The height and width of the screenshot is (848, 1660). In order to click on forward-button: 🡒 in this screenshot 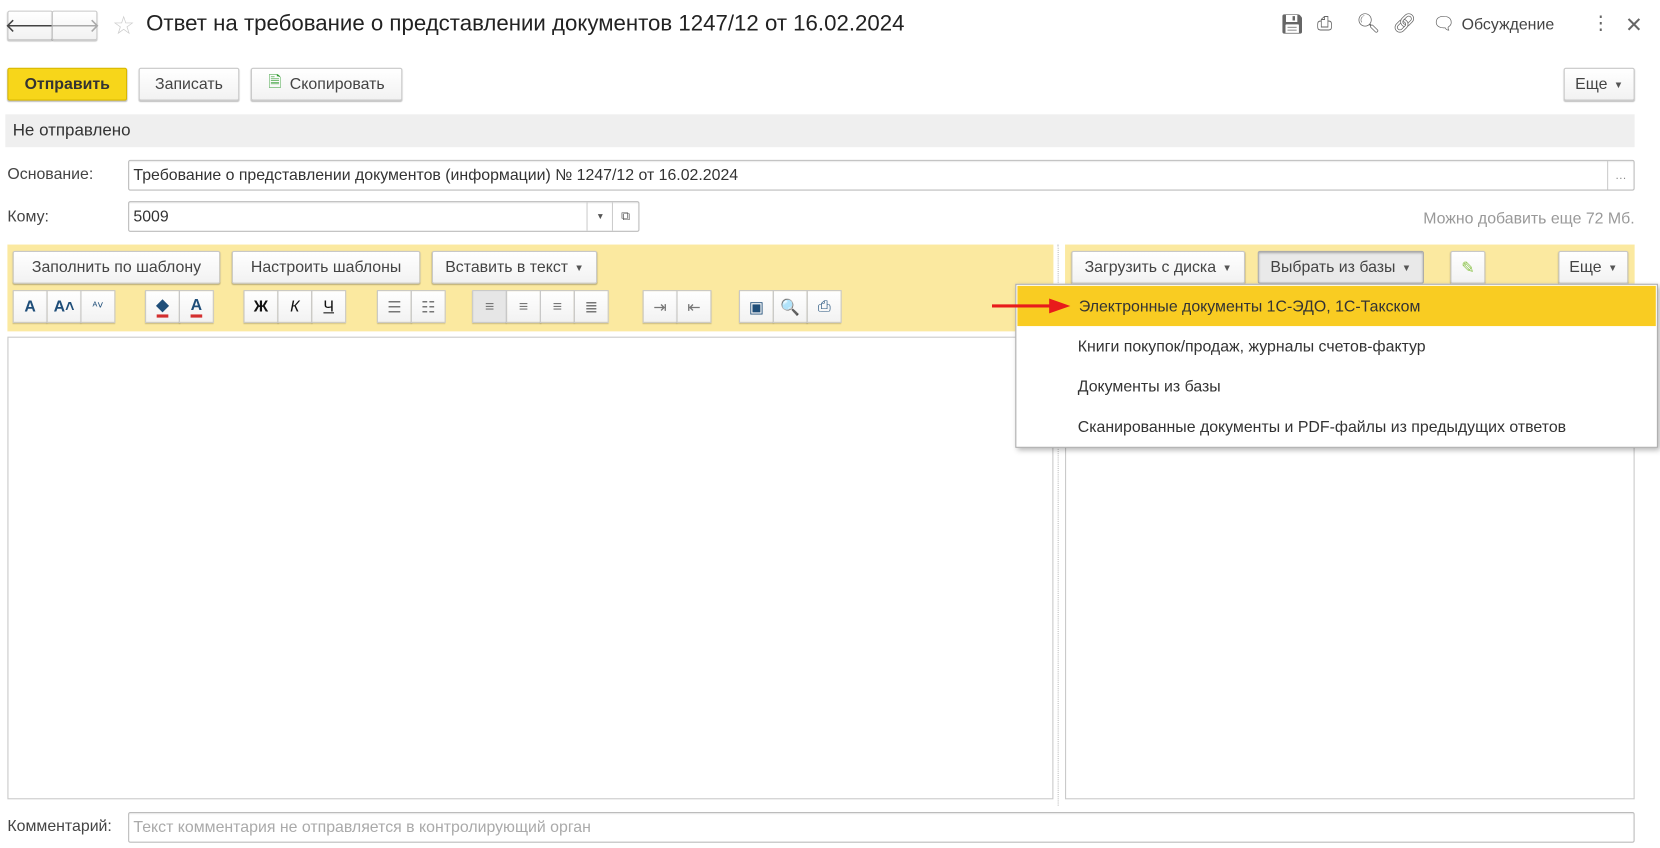, I will do `click(75, 25)`.